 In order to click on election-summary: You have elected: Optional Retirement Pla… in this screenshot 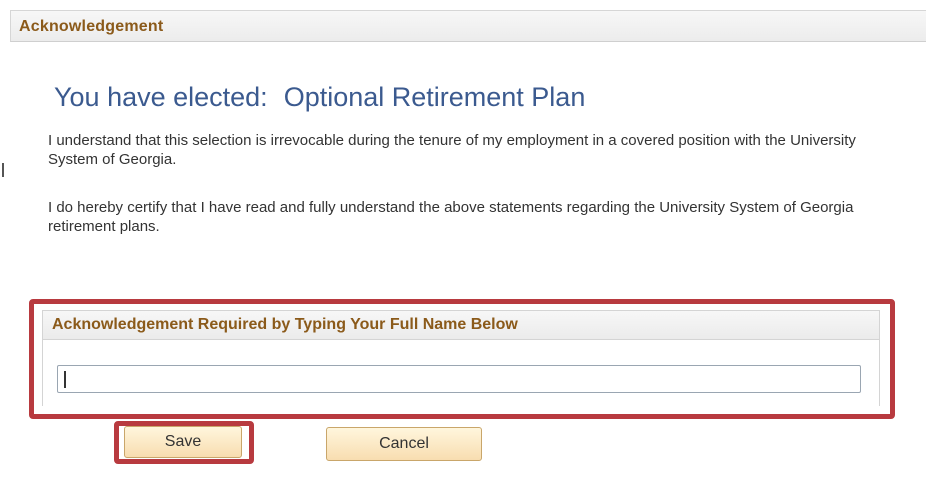, I will do `click(319, 97)`.